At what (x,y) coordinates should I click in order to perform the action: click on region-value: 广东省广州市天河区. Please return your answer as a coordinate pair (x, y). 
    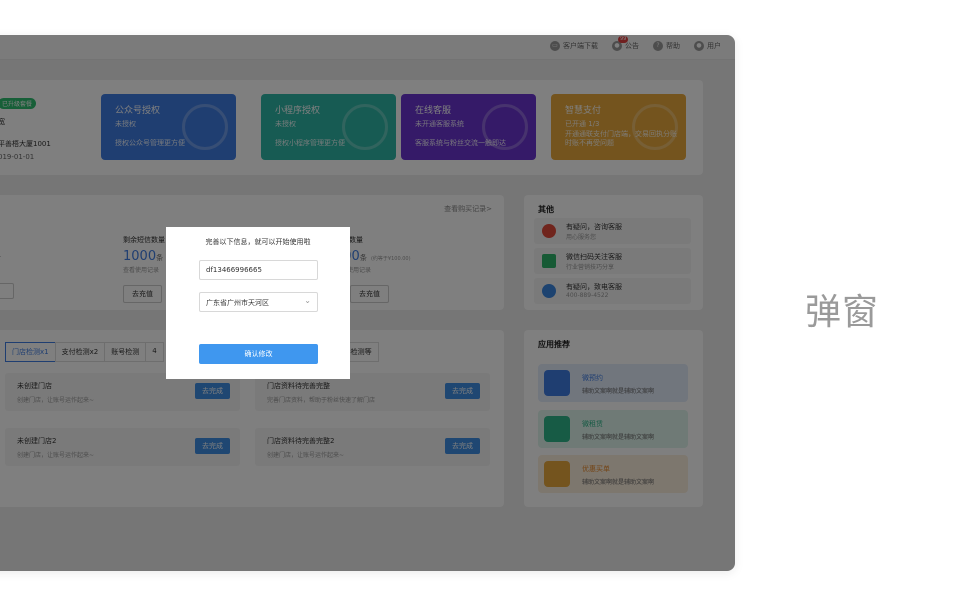
    Looking at the image, I should click on (237, 303).